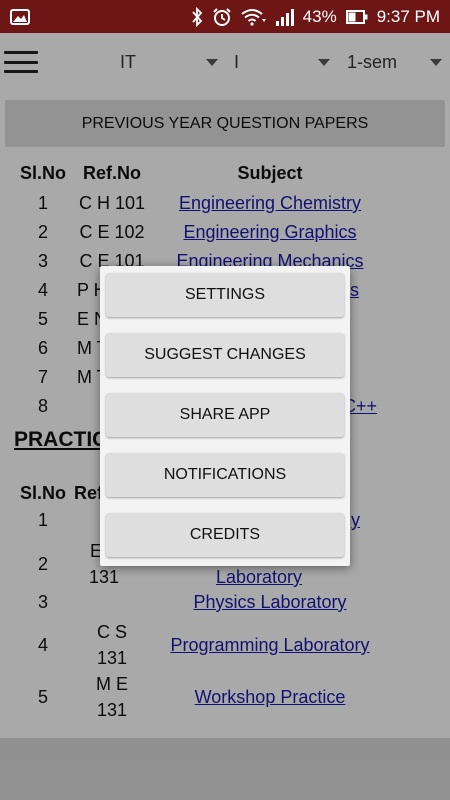  I want to click on settings-label: SETTINGS, so click(224, 294).